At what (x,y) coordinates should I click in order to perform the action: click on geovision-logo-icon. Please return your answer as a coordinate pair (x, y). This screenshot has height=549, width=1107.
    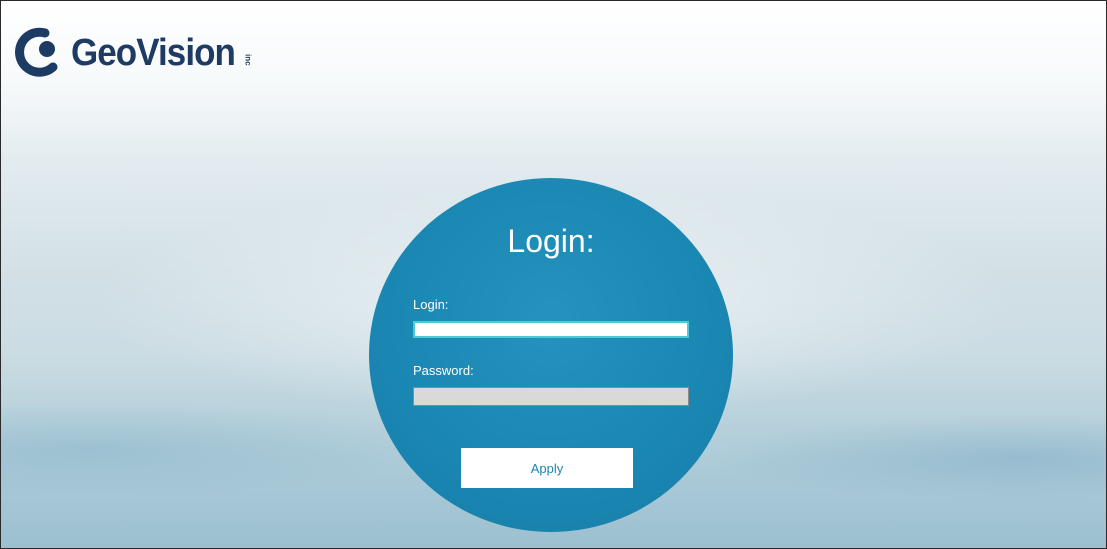
    Looking at the image, I should click on (36, 52).